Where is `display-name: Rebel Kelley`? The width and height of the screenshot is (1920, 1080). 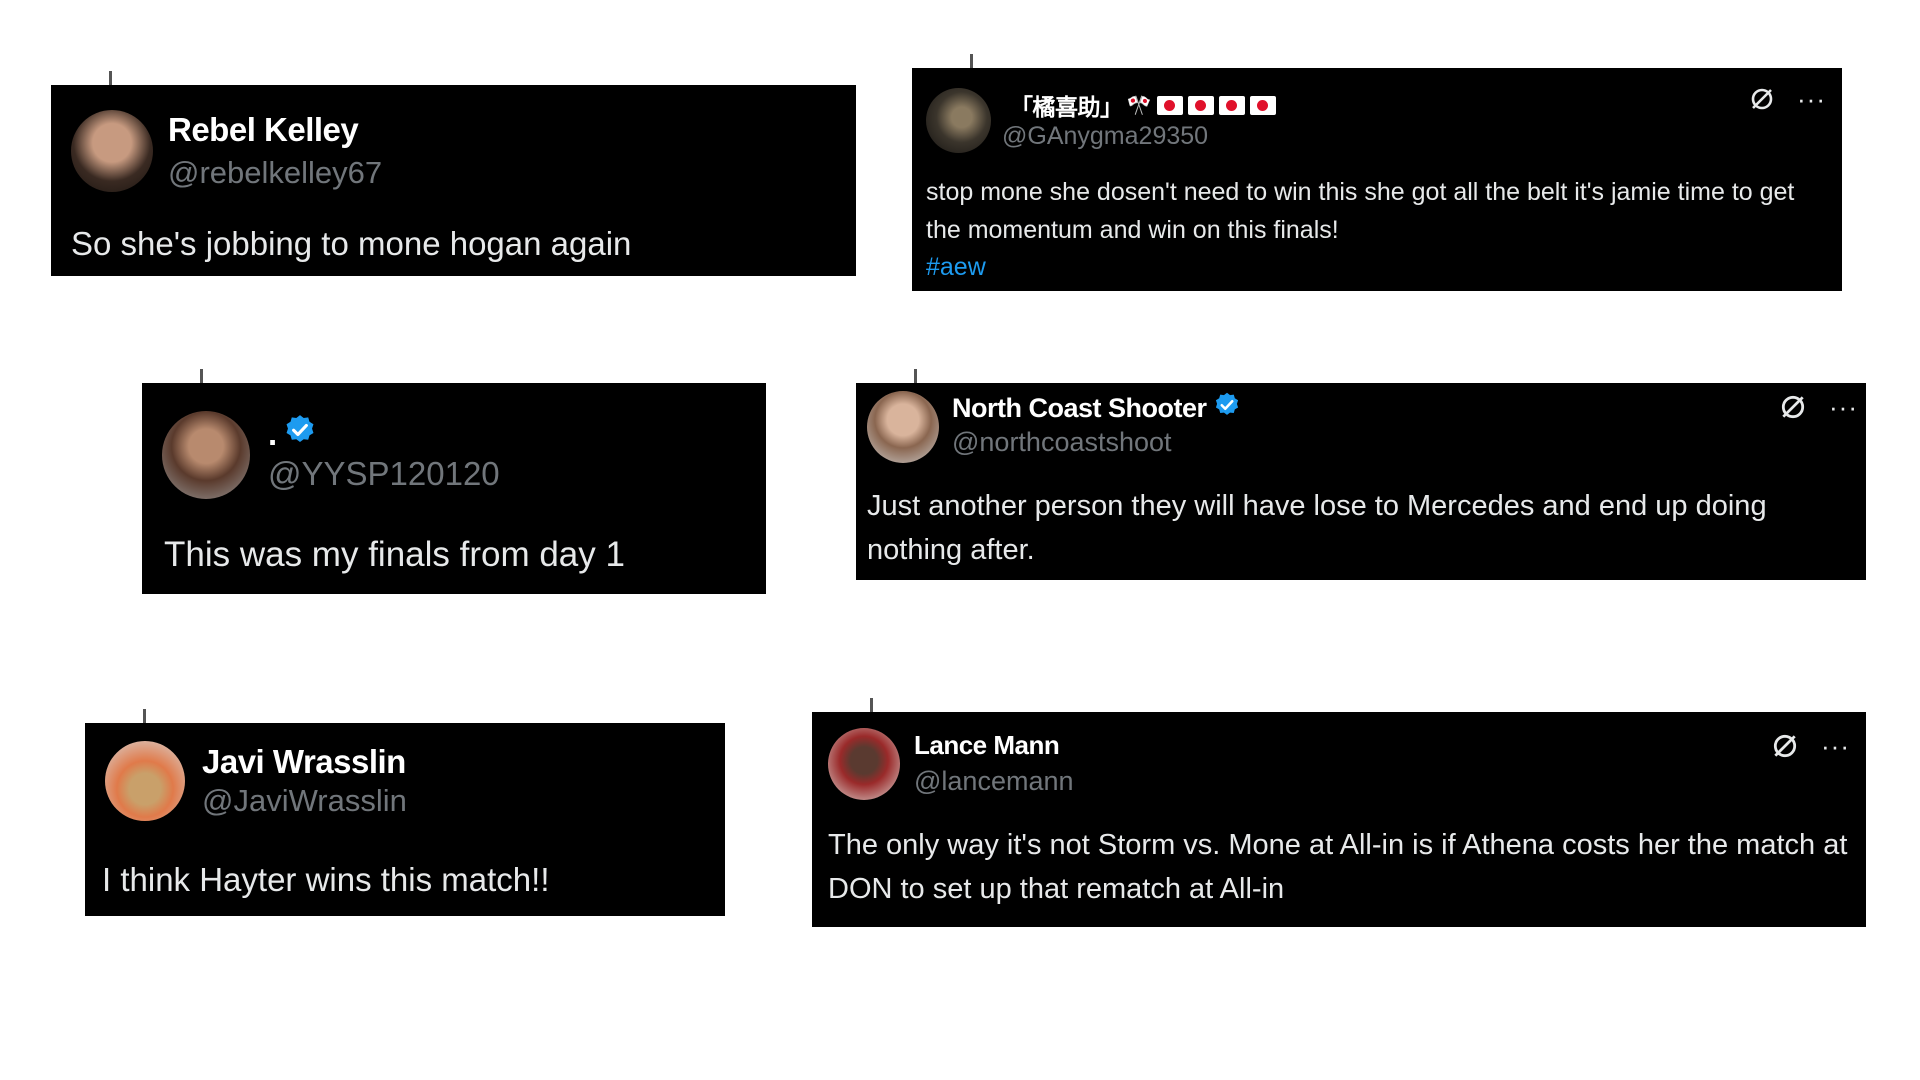 display-name: Rebel Kelley is located at coordinates (263, 130).